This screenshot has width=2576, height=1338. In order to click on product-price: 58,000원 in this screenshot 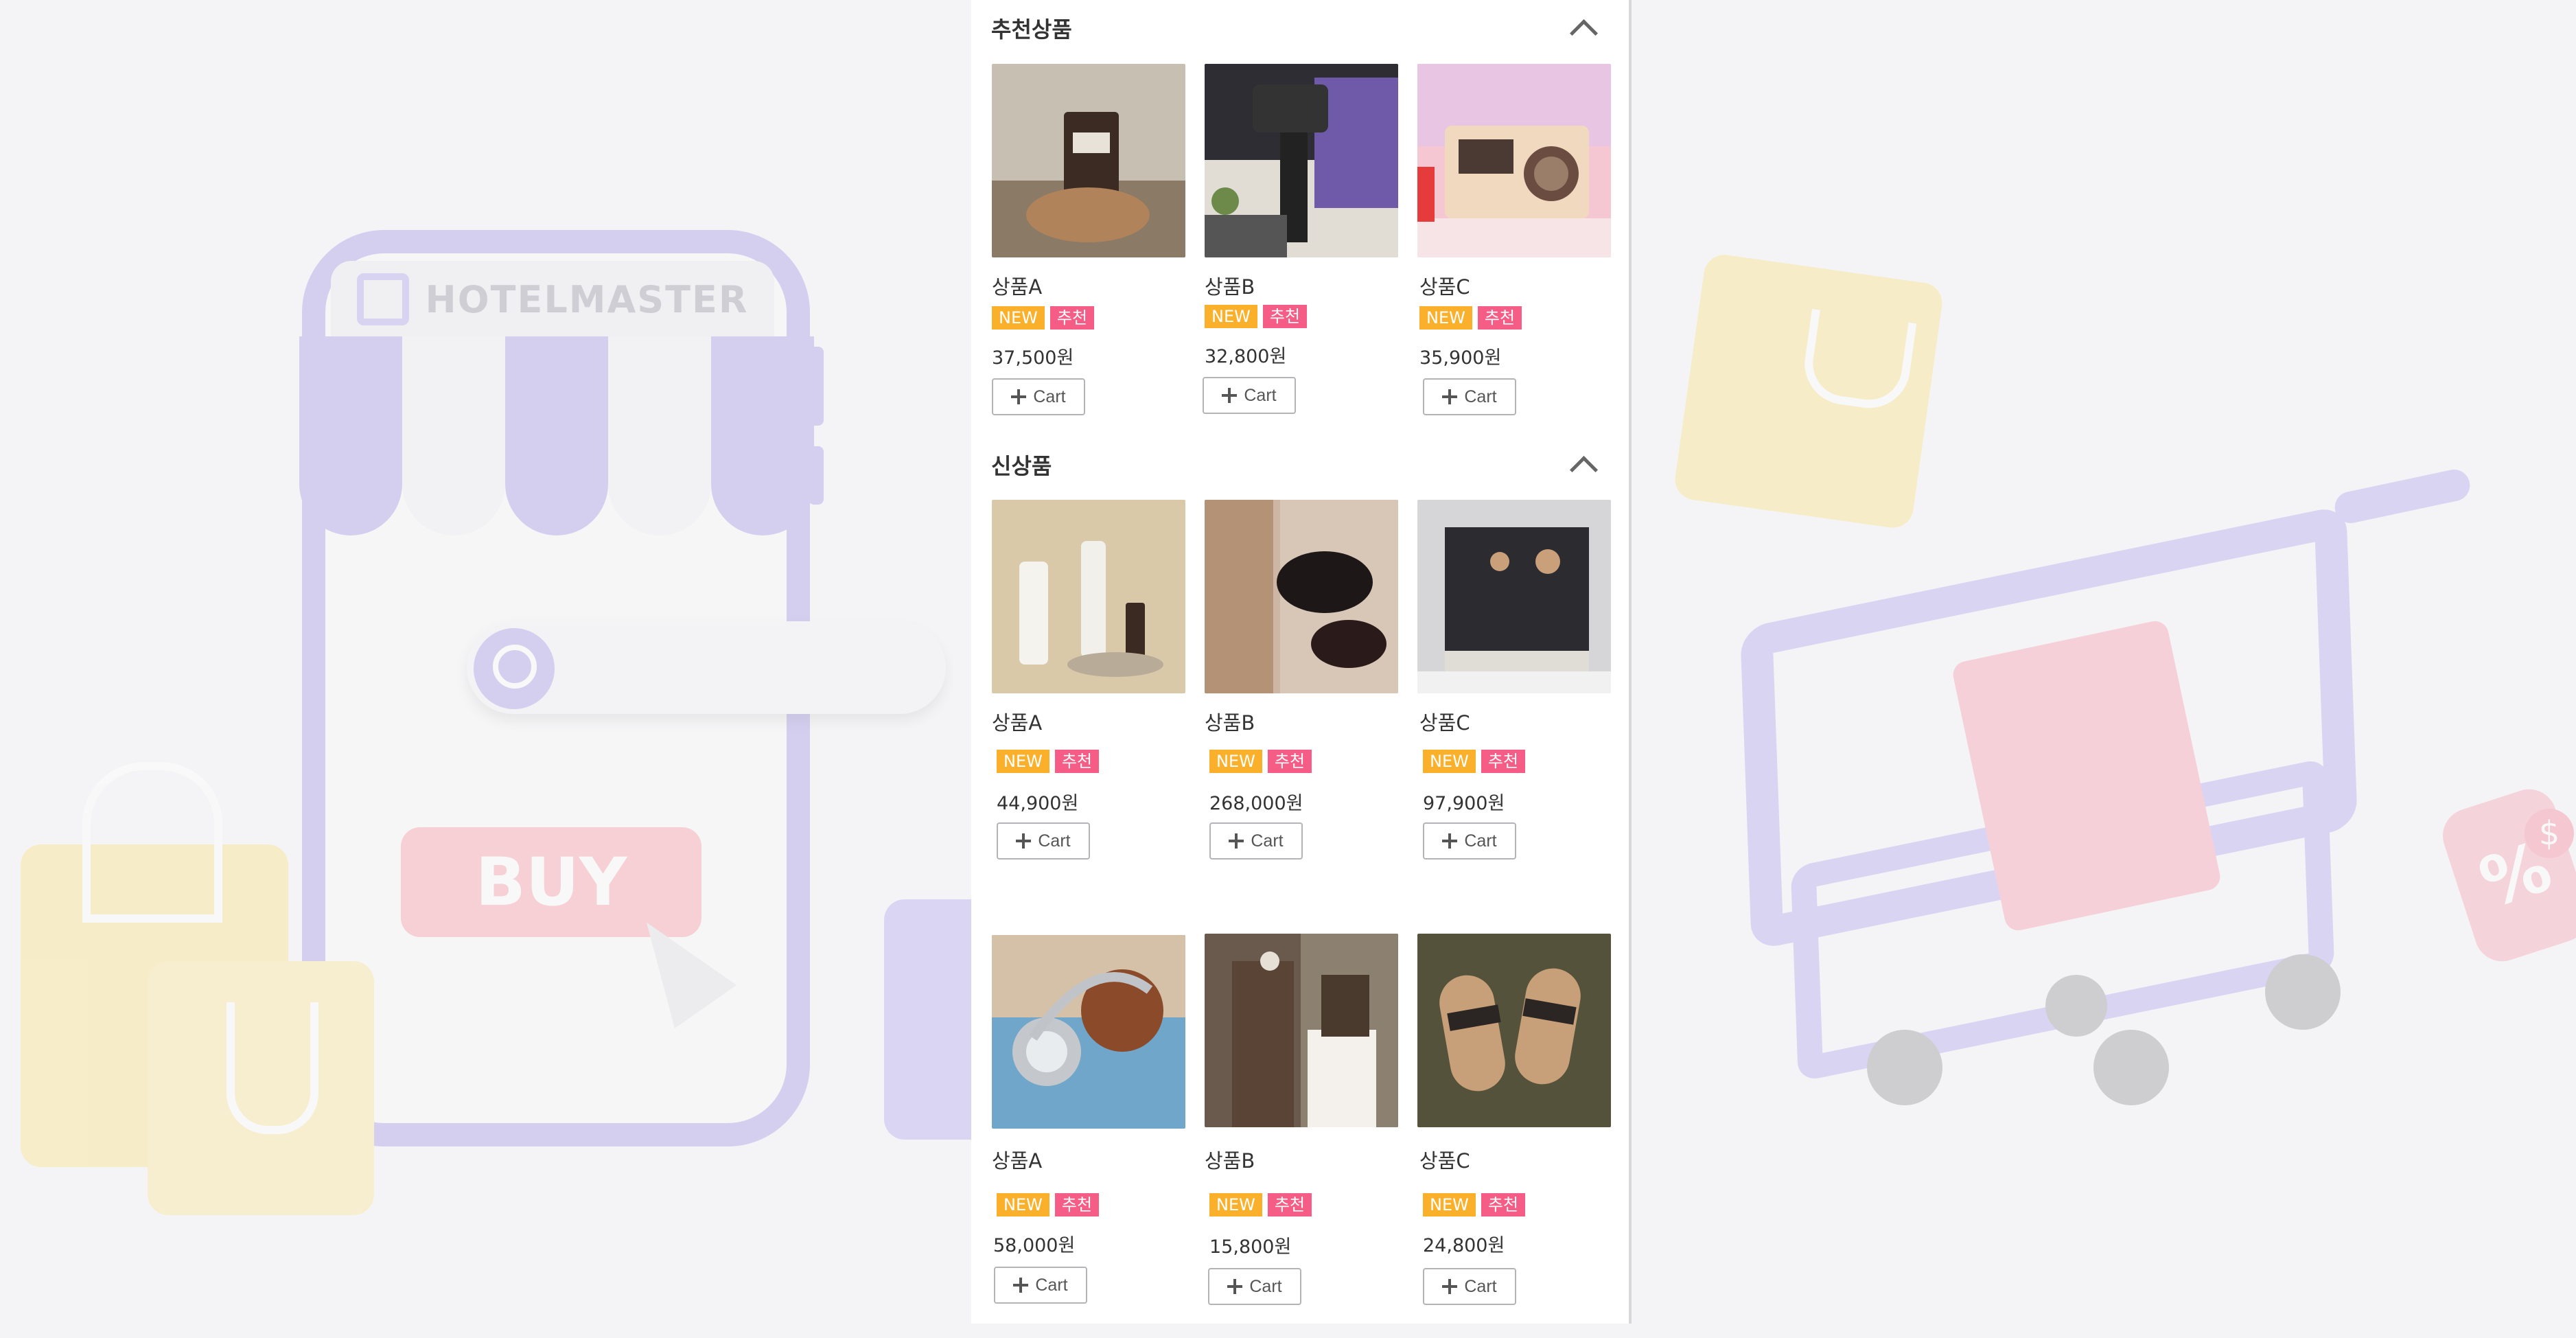, I will do `click(1034, 1245)`.